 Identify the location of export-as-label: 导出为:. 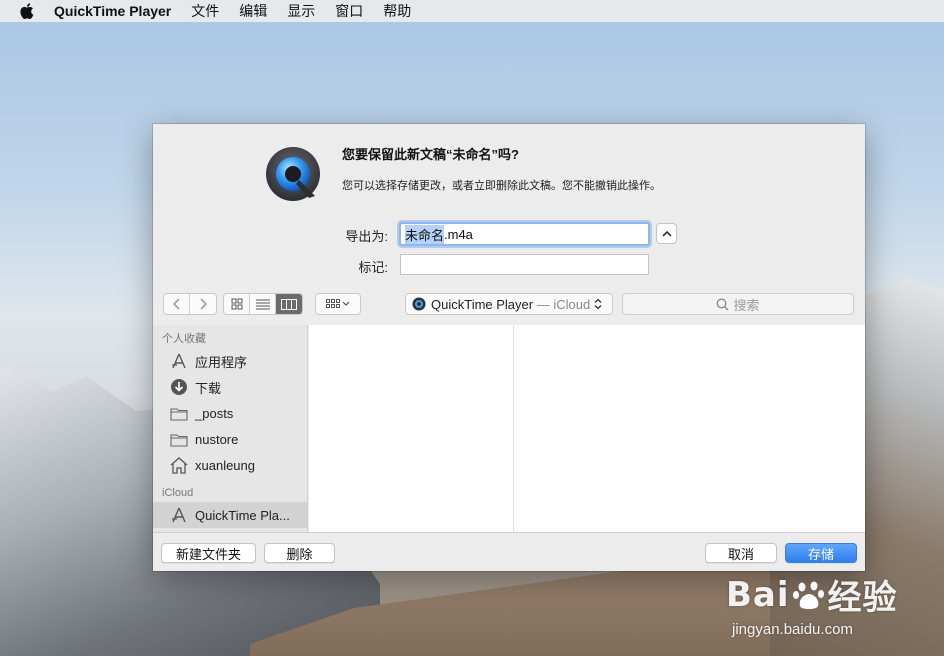
(366, 236).